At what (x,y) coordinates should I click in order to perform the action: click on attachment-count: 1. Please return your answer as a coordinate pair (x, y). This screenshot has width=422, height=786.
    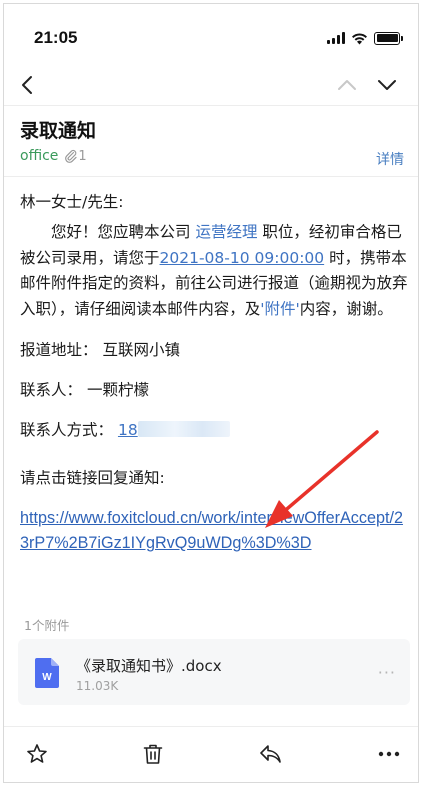
    Looking at the image, I should click on (82, 156).